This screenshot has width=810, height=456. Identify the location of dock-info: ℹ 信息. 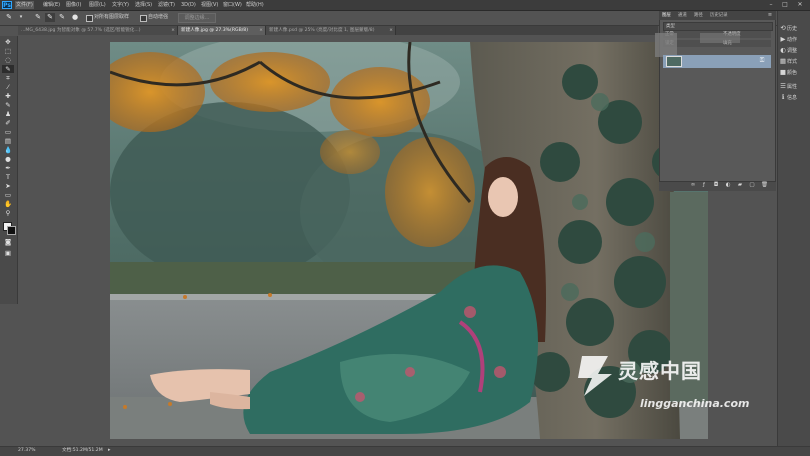
(794, 97).